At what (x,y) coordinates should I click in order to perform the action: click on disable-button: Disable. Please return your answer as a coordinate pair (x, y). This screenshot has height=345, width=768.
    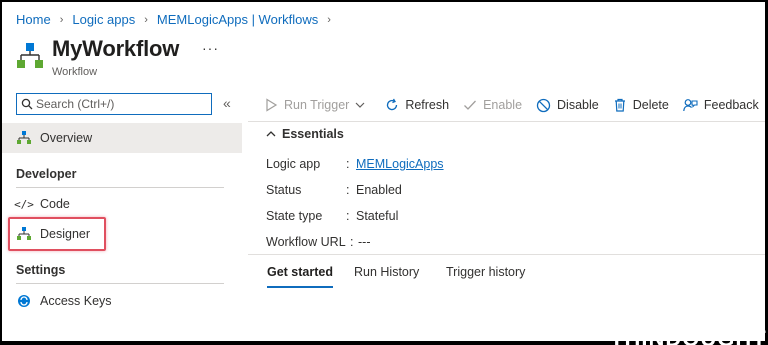
    Looking at the image, I should click on (567, 105).